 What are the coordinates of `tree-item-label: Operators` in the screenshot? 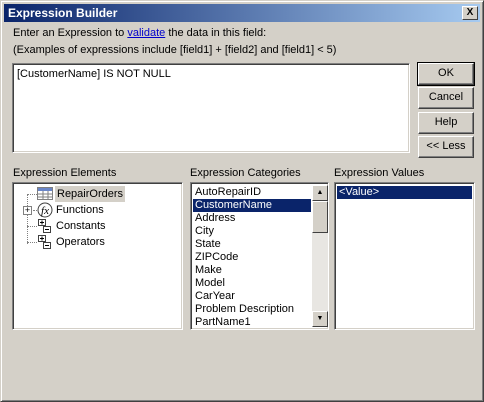 It's located at (80, 242).